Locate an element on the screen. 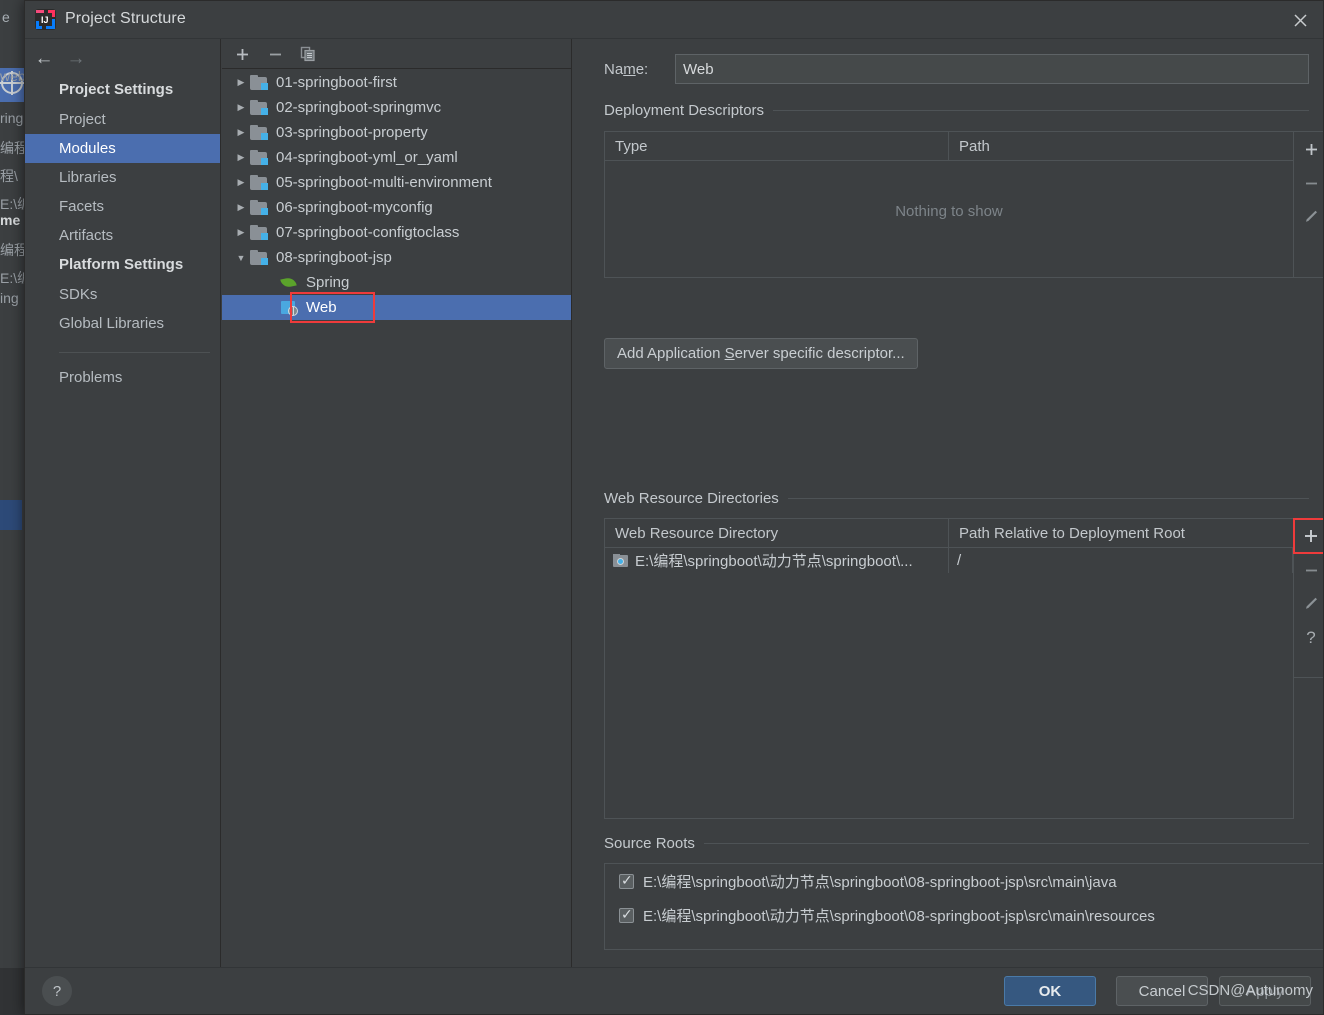 The width and height of the screenshot is (1324, 1015). background-fragment-6: 编程 is located at coordinates (12, 250).